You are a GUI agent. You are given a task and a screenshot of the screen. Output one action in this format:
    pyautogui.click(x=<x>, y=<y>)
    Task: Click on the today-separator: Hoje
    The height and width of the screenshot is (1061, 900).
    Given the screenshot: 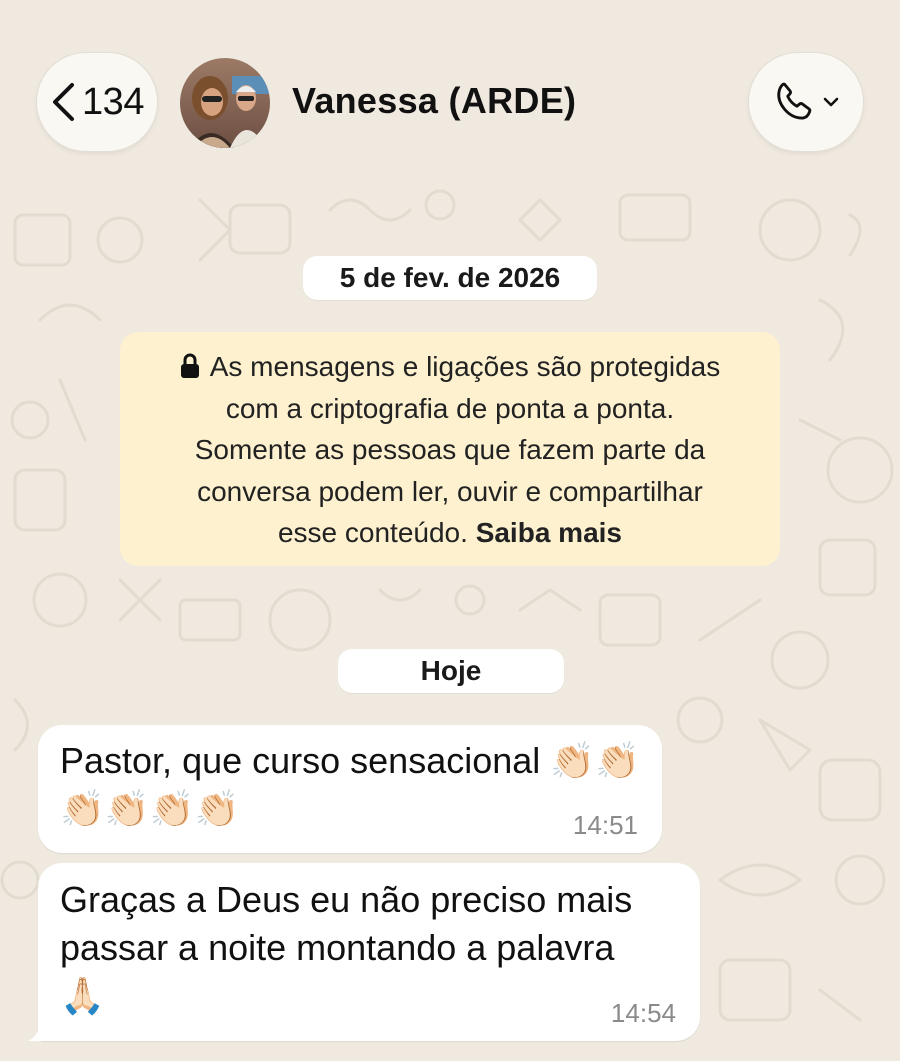 What is the action you would take?
    pyautogui.click(x=451, y=671)
    